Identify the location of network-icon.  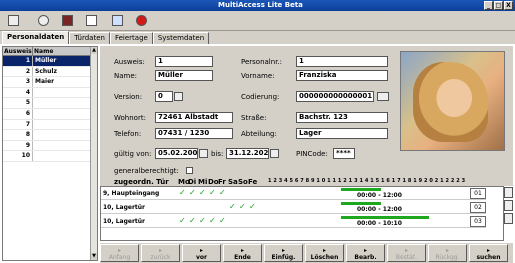
(117, 20).